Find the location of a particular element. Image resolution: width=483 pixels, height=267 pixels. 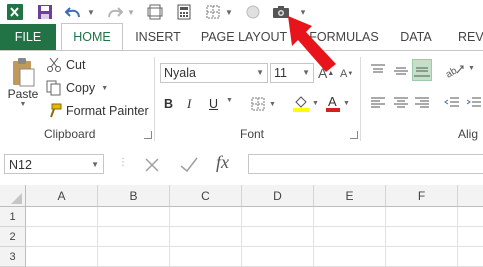

column-header: A is located at coordinates (62, 196).